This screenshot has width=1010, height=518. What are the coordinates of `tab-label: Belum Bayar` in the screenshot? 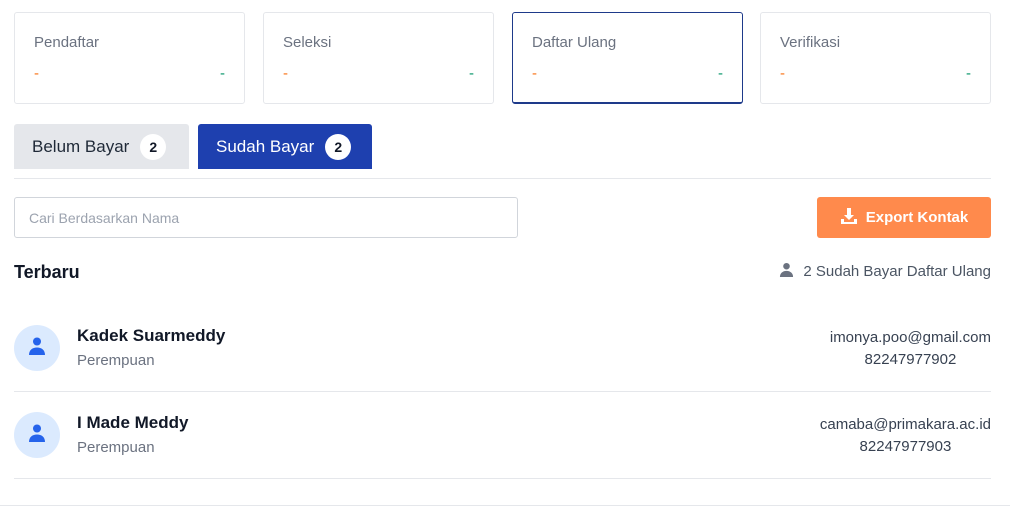 It's located at (81, 146).